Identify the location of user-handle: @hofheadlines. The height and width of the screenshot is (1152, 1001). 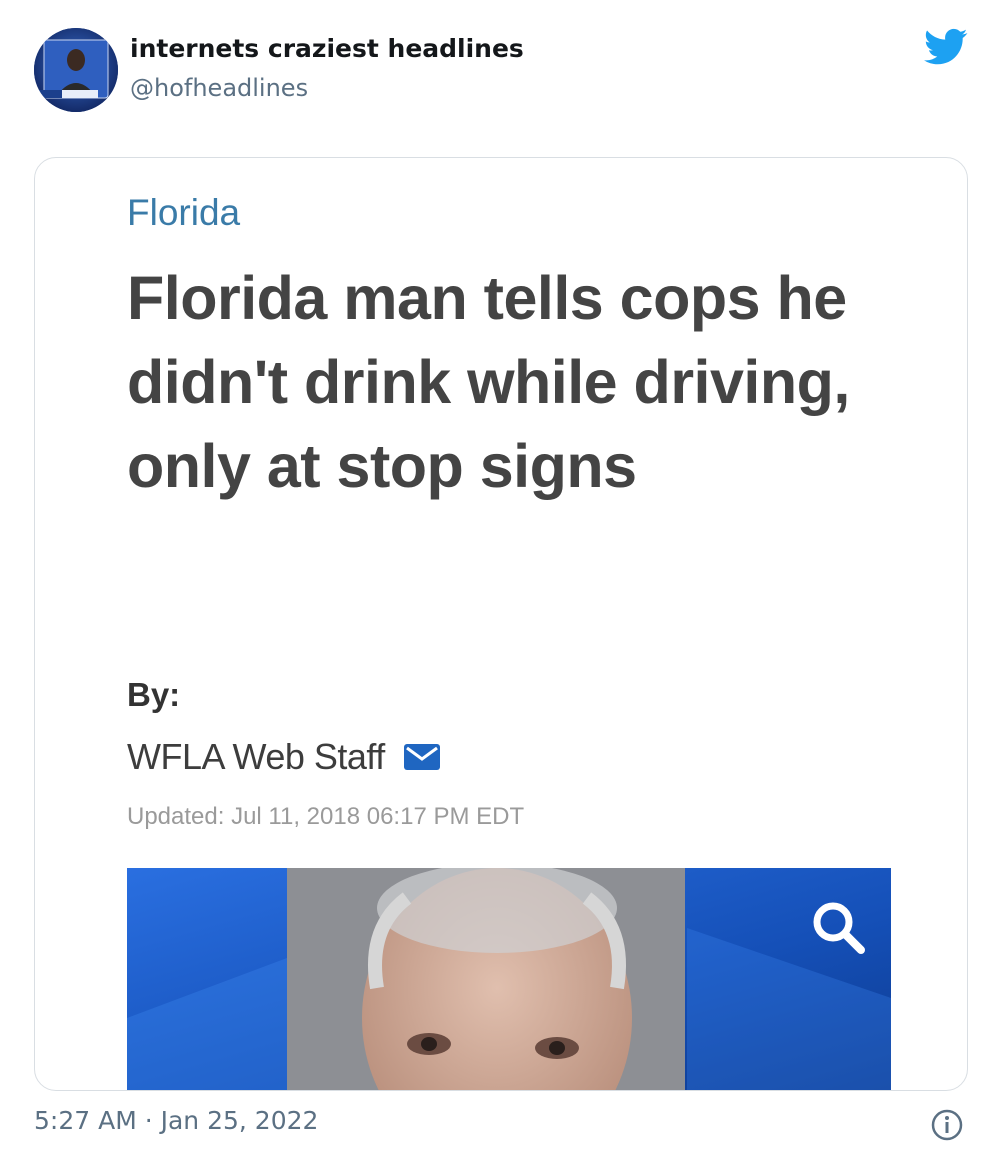
(219, 88).